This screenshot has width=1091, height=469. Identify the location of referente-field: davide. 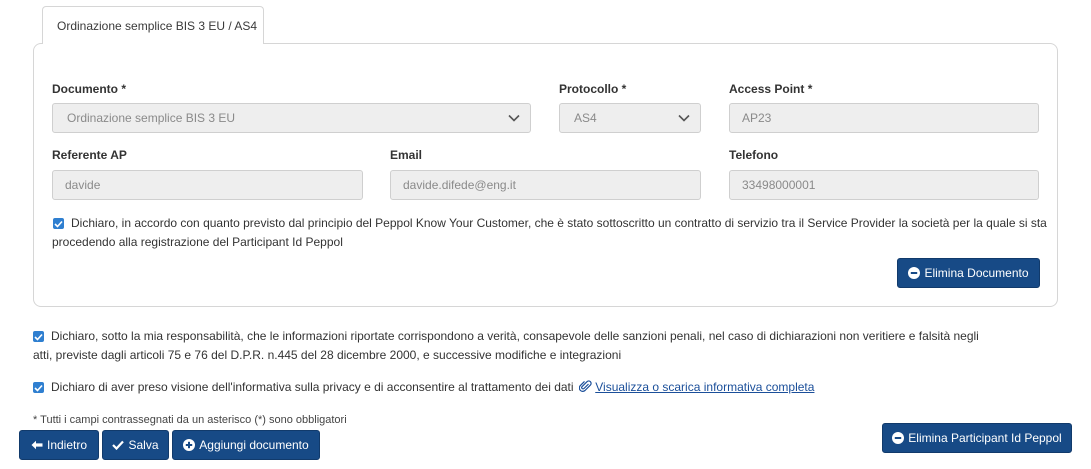
(207, 185).